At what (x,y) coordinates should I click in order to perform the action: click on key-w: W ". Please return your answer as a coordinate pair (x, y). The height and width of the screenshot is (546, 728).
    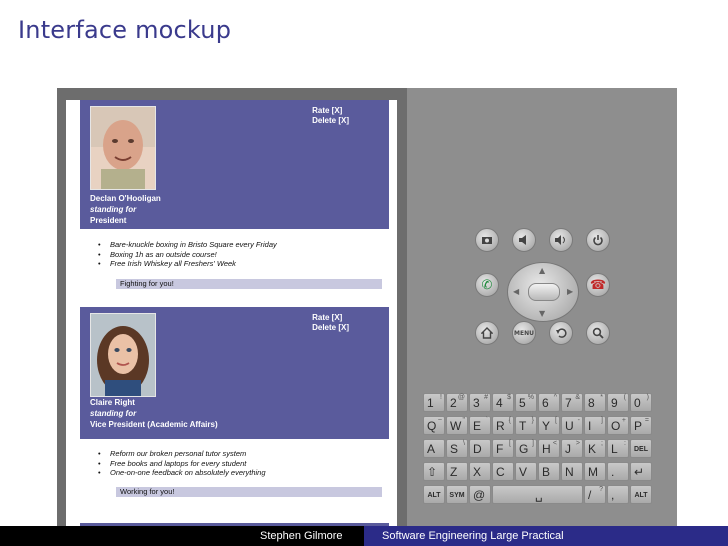
    Looking at the image, I should click on (457, 425).